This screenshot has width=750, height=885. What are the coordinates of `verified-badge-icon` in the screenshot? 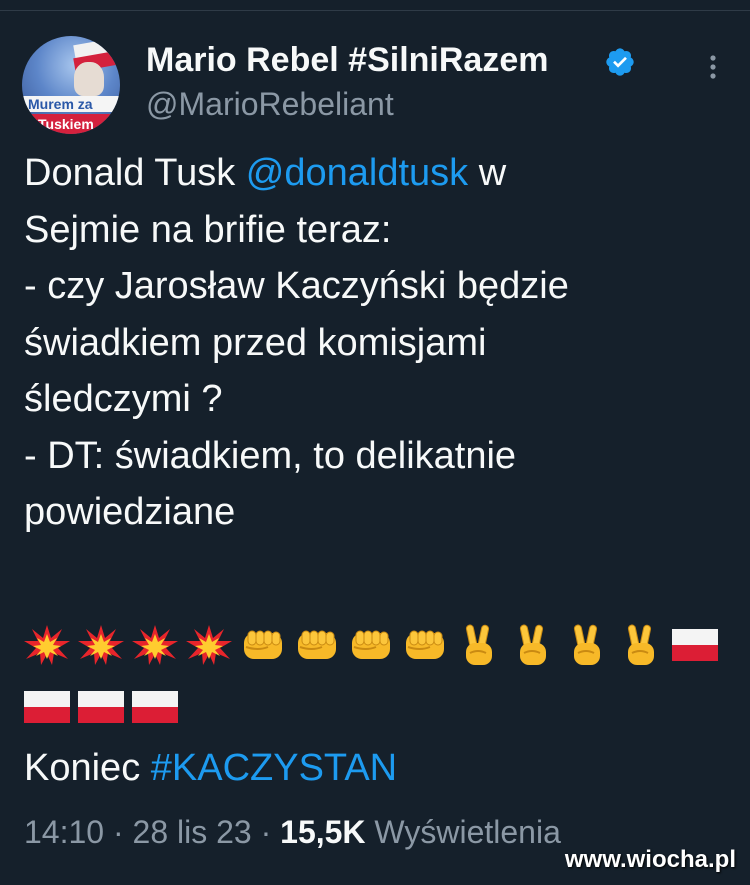 It's located at (620, 62).